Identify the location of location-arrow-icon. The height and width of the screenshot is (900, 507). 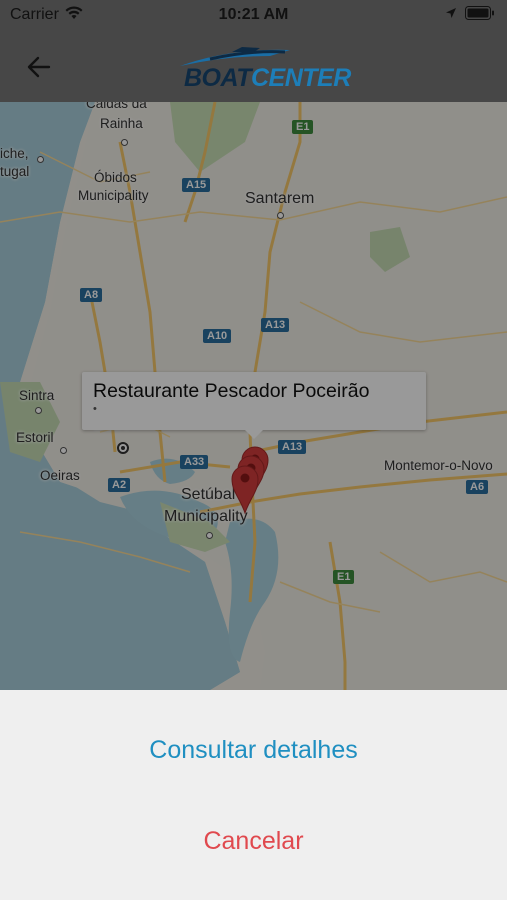
(451, 15).